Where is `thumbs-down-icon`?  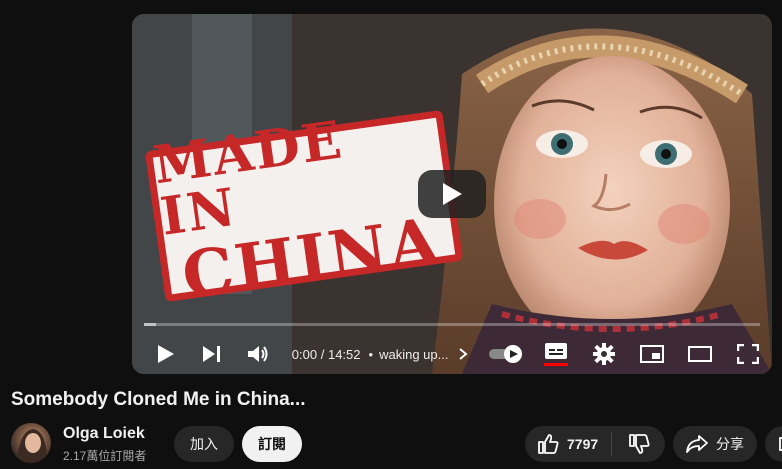
thumbs-down-icon is located at coordinates (638, 444).